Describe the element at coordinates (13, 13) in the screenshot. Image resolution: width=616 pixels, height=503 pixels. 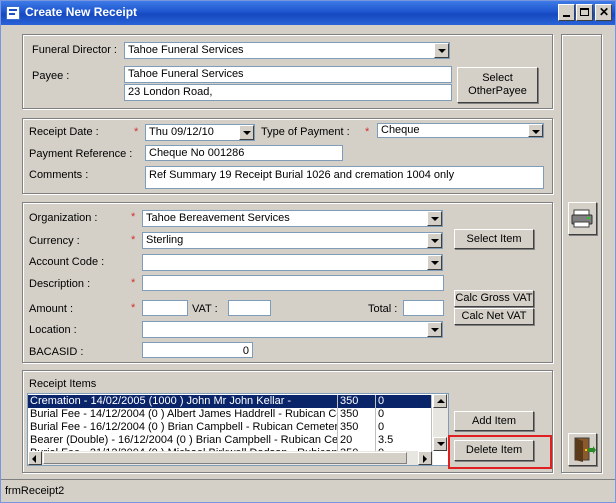
I see `form-icon` at that location.